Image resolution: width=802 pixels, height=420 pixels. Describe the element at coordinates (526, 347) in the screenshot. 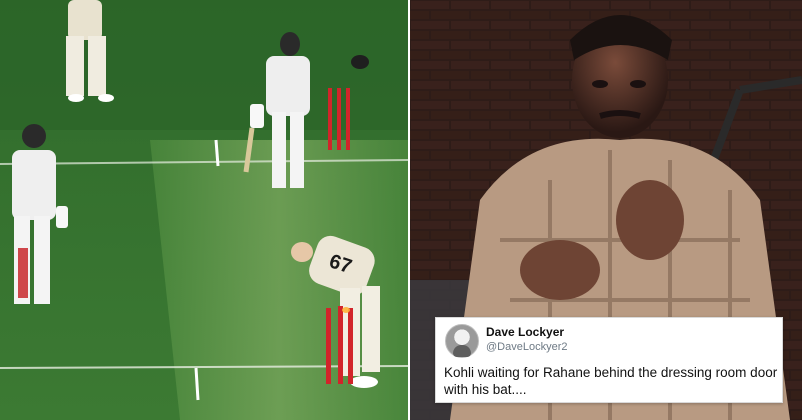

I see `tweet-author-handle: @DaveLockyer2` at that location.